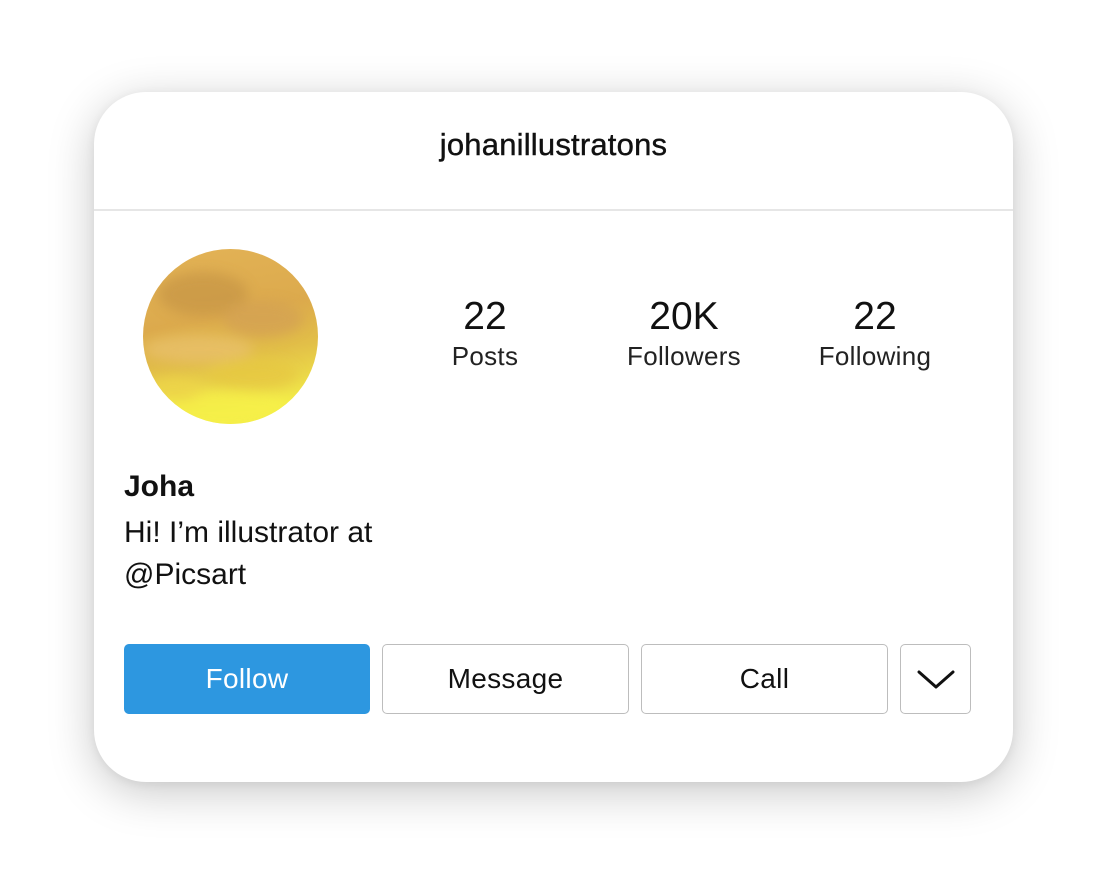  I want to click on stat-posts: 22 Posts, so click(485, 334).